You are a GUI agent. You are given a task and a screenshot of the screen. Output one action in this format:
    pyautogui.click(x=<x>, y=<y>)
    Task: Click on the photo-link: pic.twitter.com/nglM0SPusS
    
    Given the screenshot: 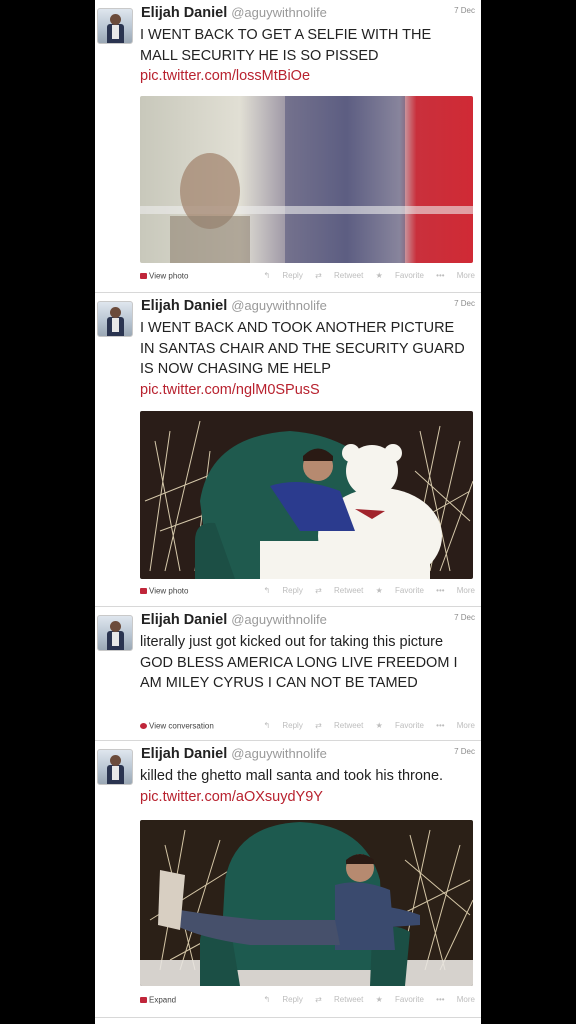 What is the action you would take?
    pyautogui.click(x=230, y=390)
    